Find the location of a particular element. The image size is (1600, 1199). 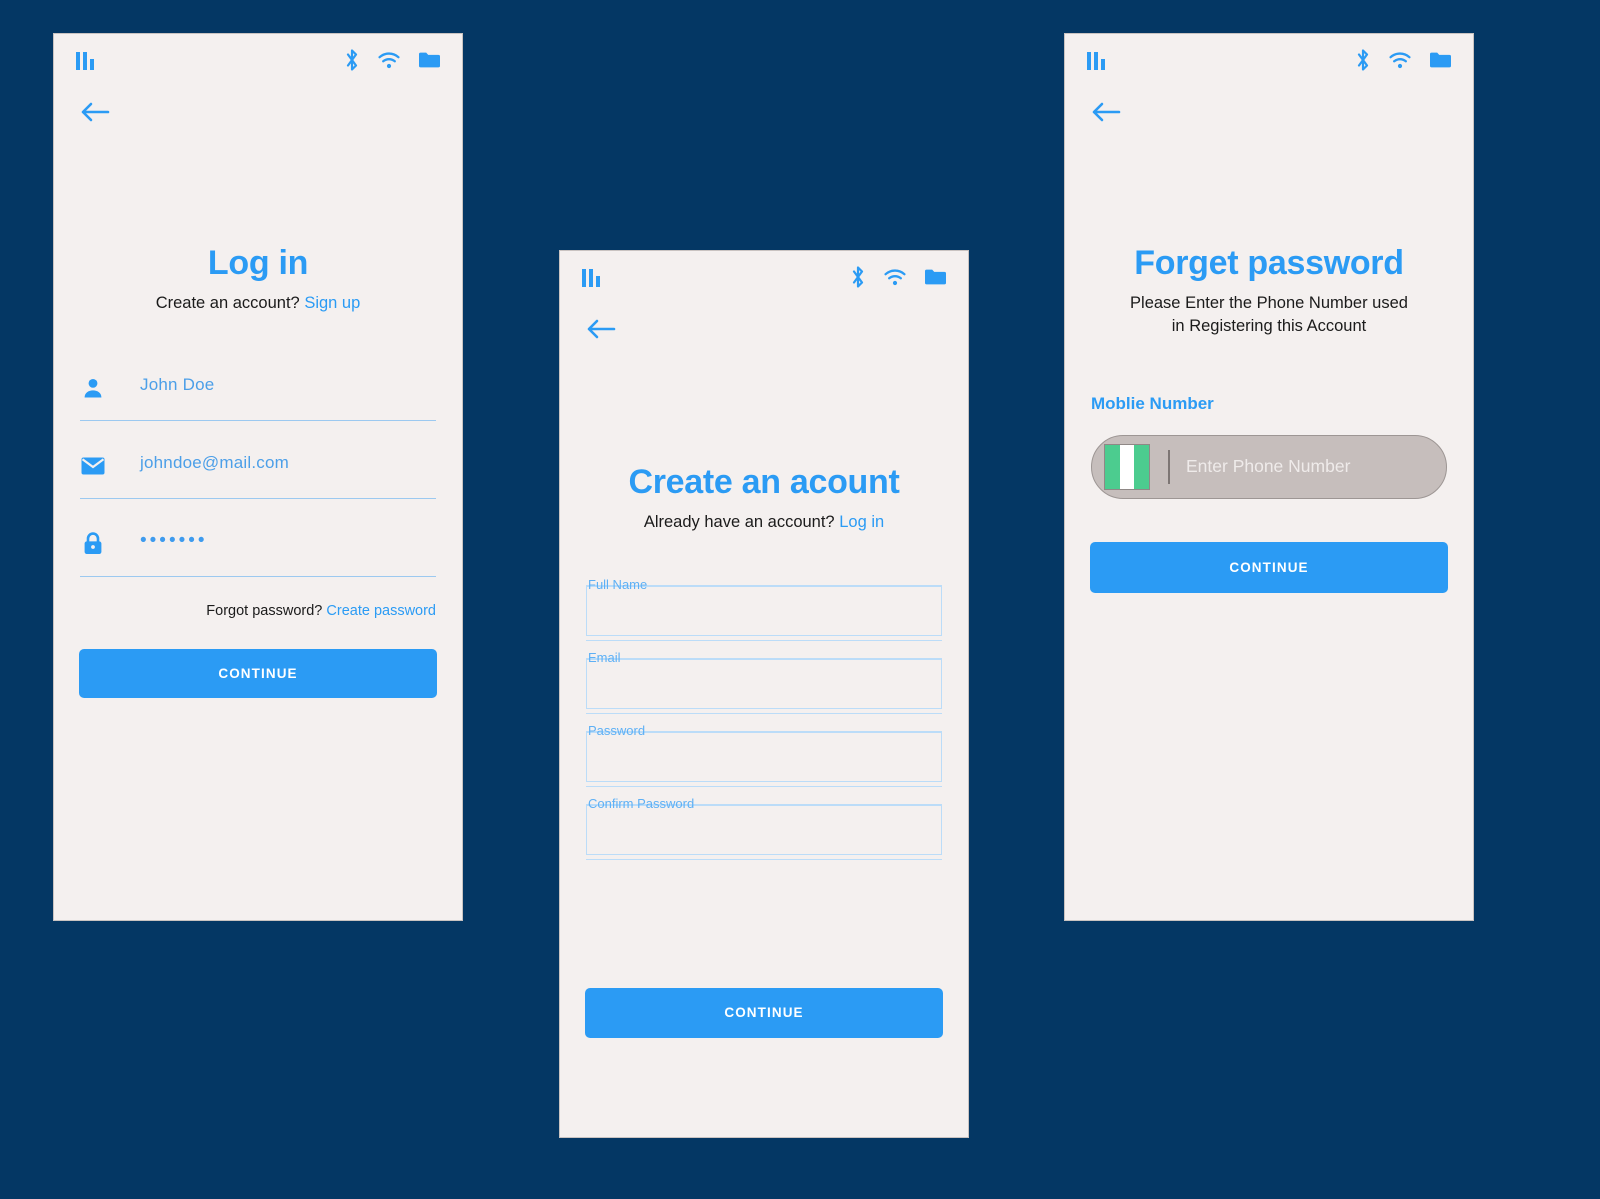

username-value: John Doe is located at coordinates (177, 384).